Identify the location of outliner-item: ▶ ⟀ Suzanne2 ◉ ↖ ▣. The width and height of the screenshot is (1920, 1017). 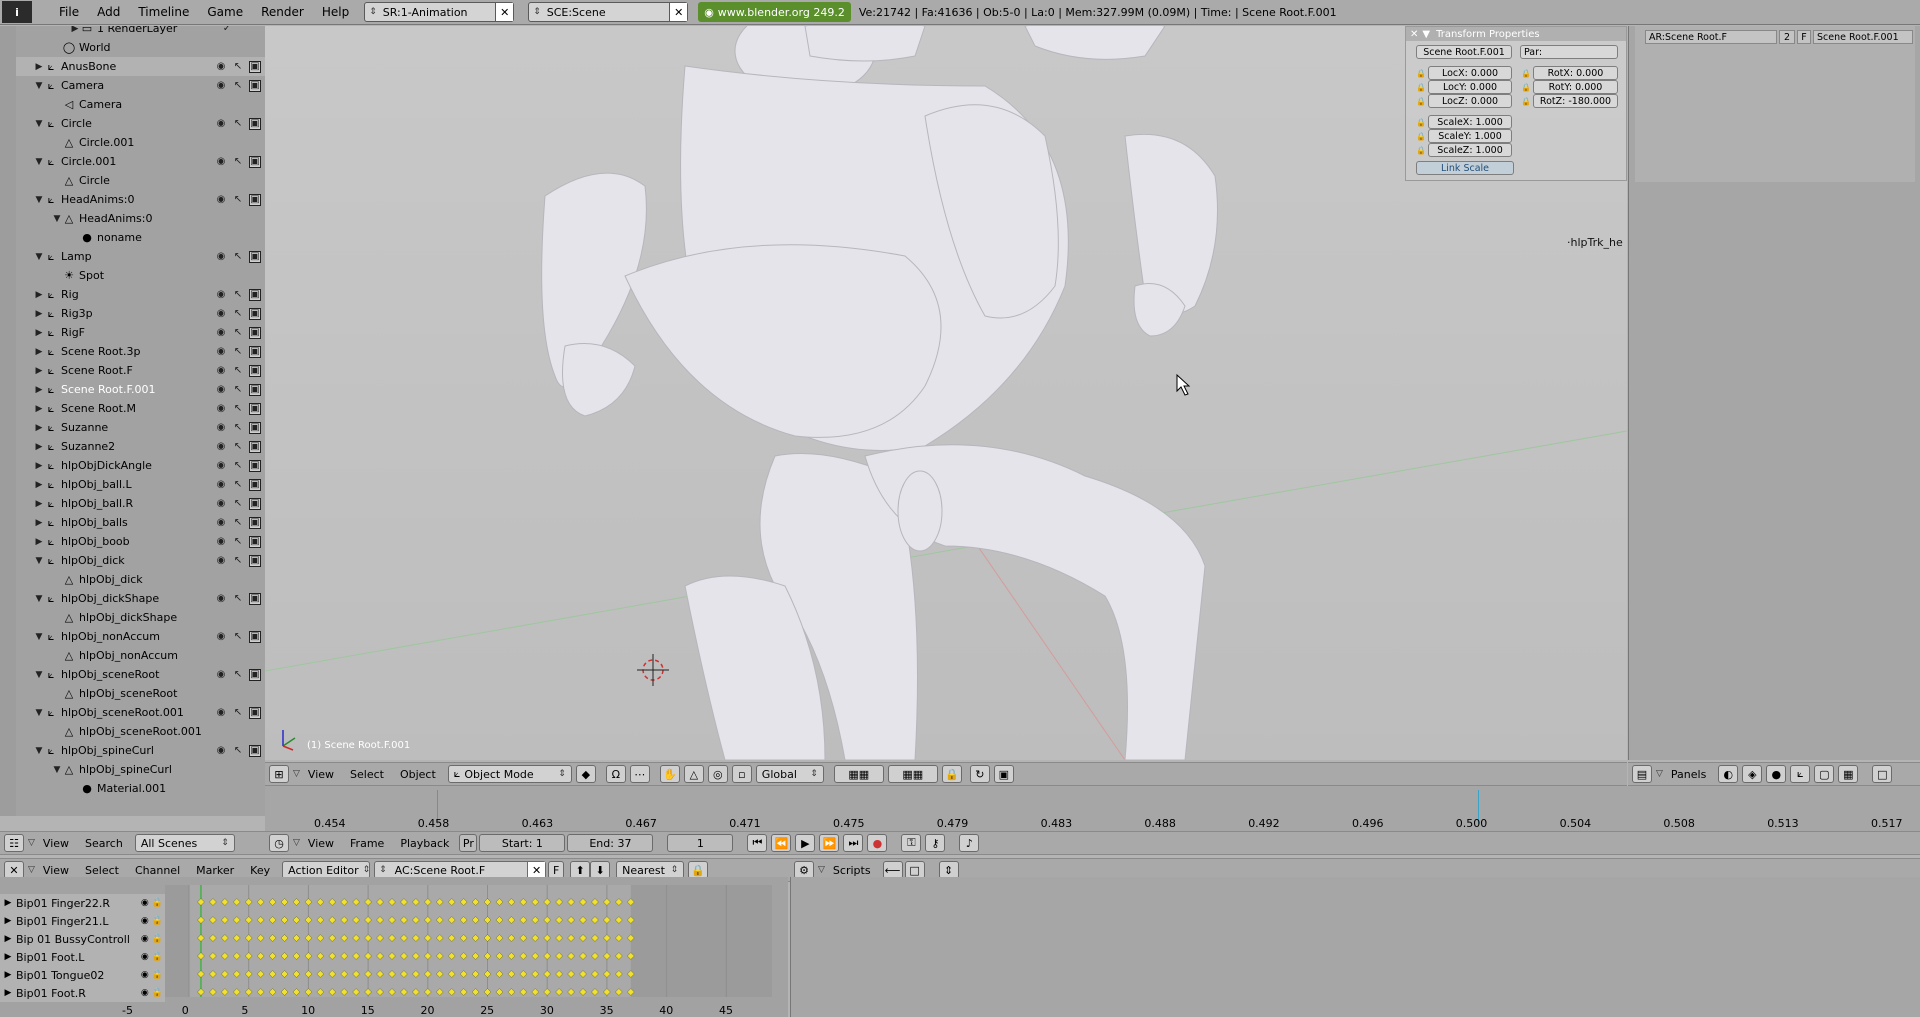
(140, 446).